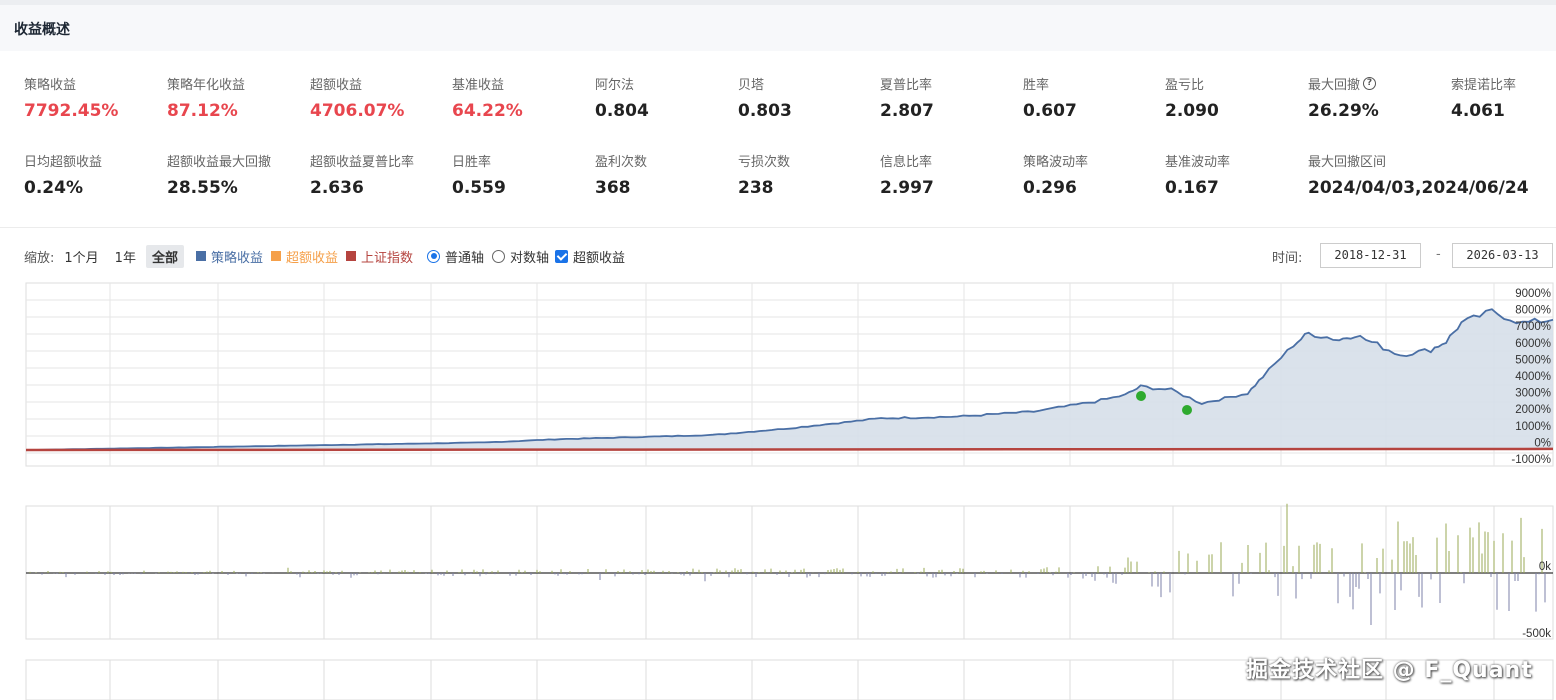  What do you see at coordinates (380, 83) in the screenshot?
I see `metric-label: 超额收益` at bounding box center [380, 83].